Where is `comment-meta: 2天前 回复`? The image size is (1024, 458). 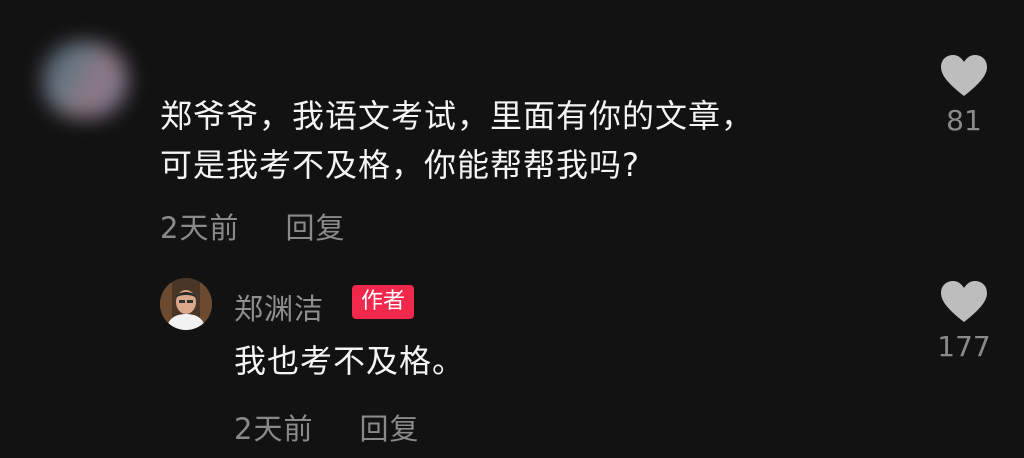
comment-meta: 2天前 回复 is located at coordinates (252, 226).